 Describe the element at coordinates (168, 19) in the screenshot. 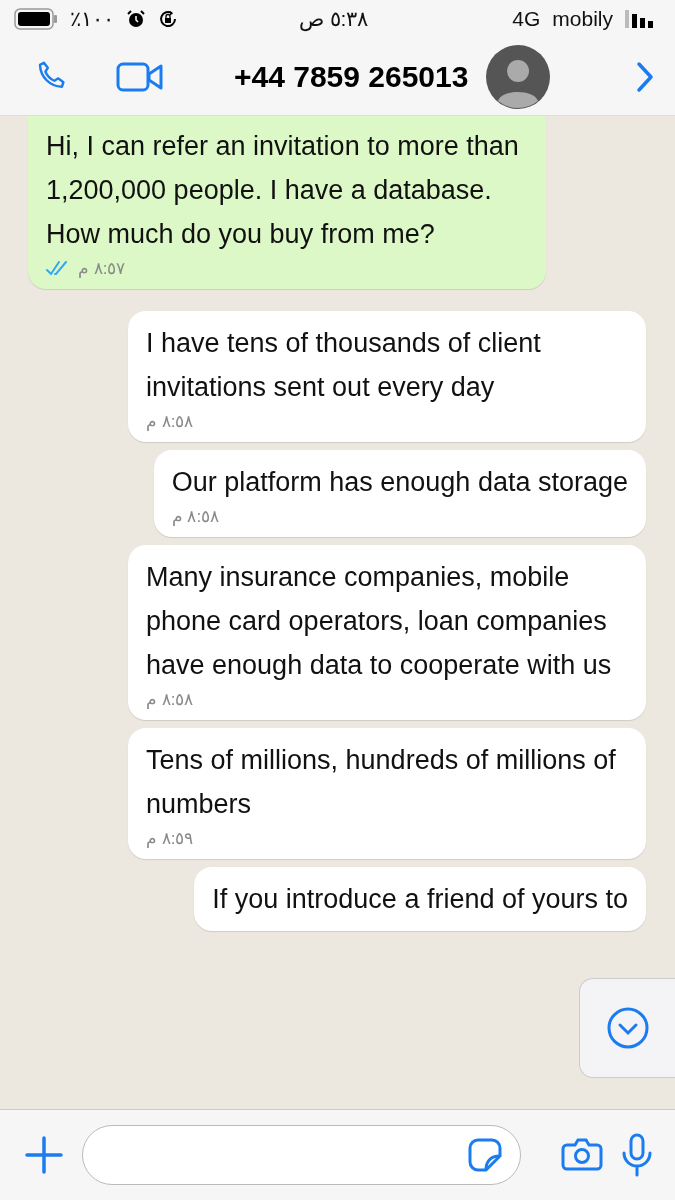

I see `rotation-lock-icon` at that location.